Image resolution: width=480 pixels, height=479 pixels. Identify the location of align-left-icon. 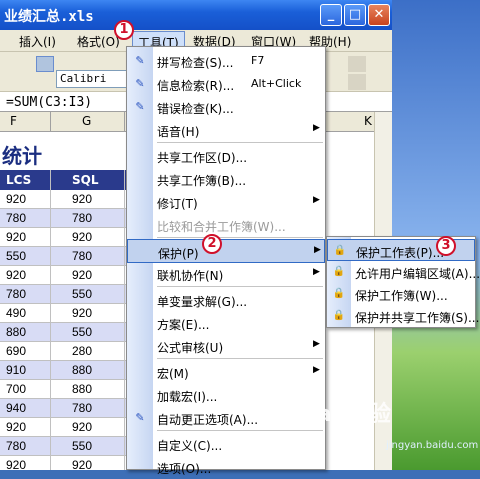
(357, 82).